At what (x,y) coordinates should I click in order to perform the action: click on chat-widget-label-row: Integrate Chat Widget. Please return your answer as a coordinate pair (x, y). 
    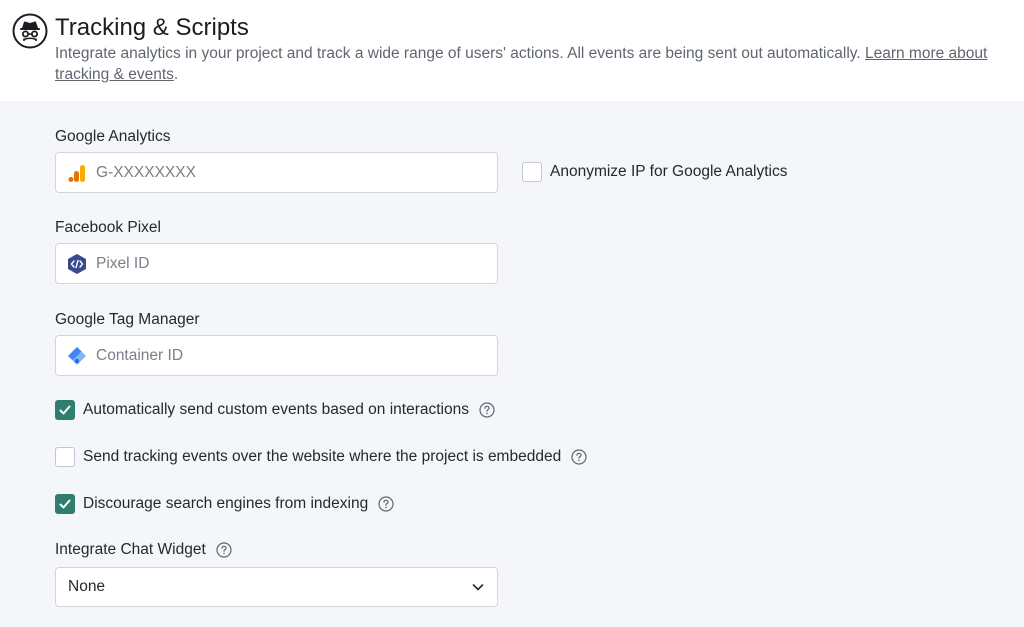
    Looking at the image, I should click on (143, 550).